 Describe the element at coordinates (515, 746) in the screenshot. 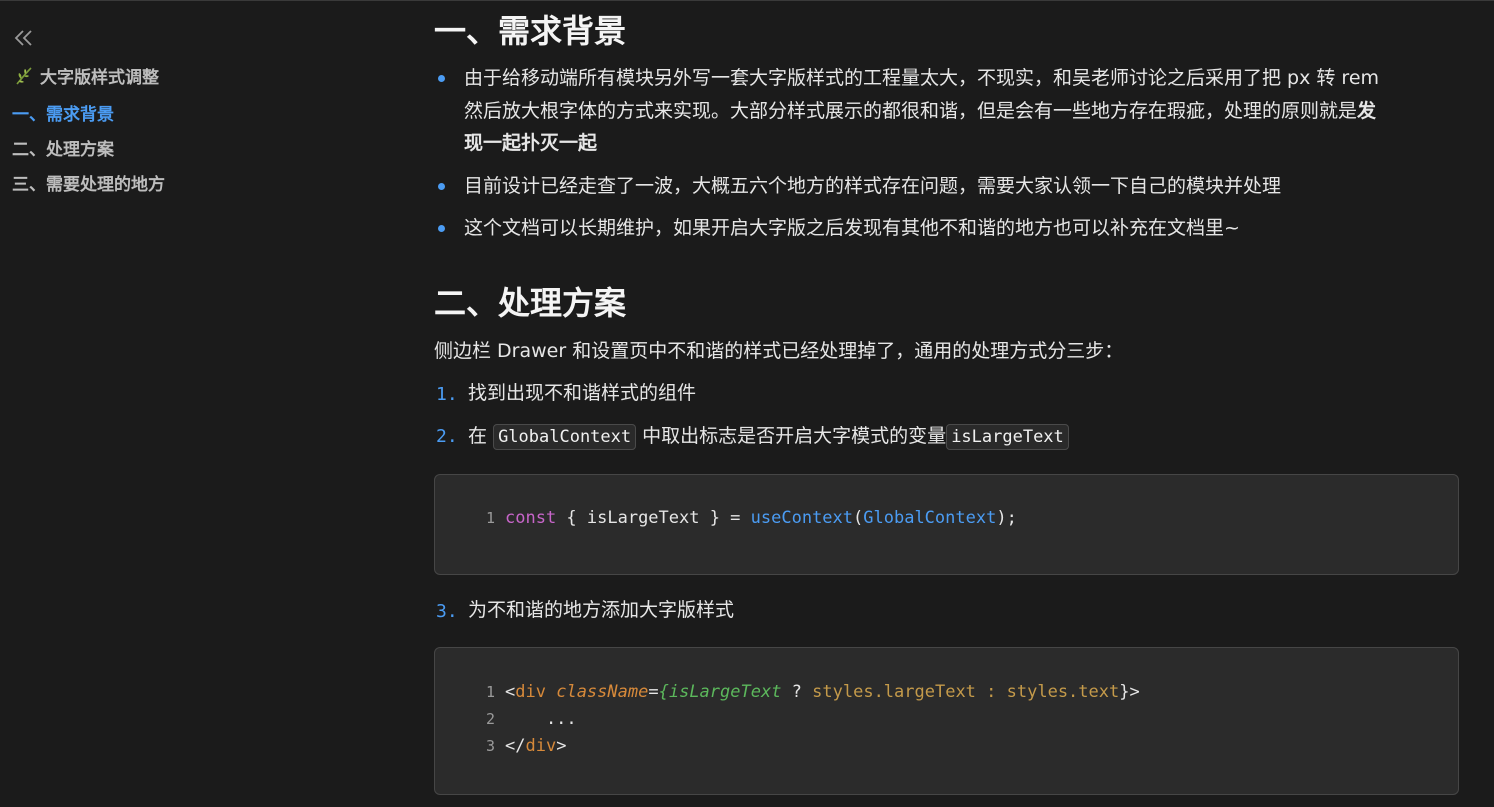

I see `code-punct: </` at that location.